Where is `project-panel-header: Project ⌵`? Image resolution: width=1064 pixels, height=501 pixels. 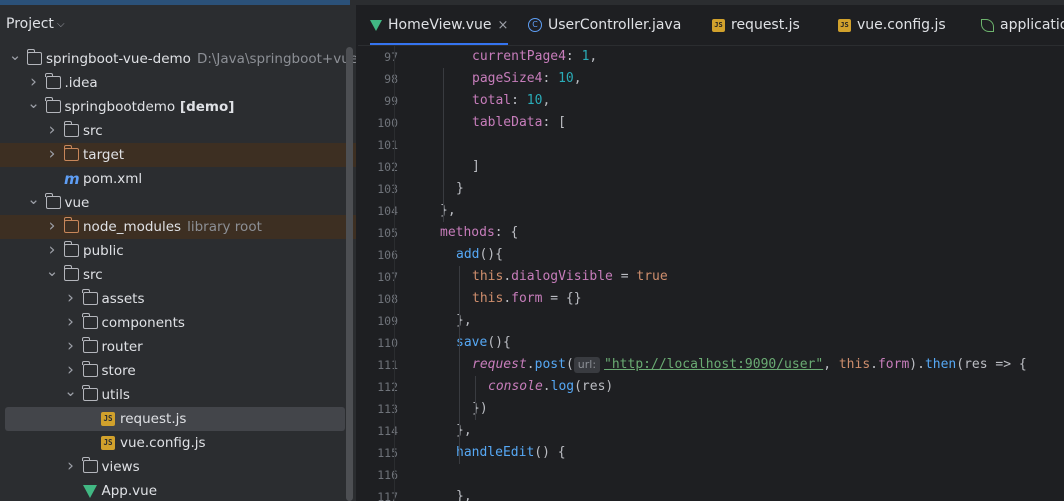
project-panel-header: Project ⌵ is located at coordinates (178, 24).